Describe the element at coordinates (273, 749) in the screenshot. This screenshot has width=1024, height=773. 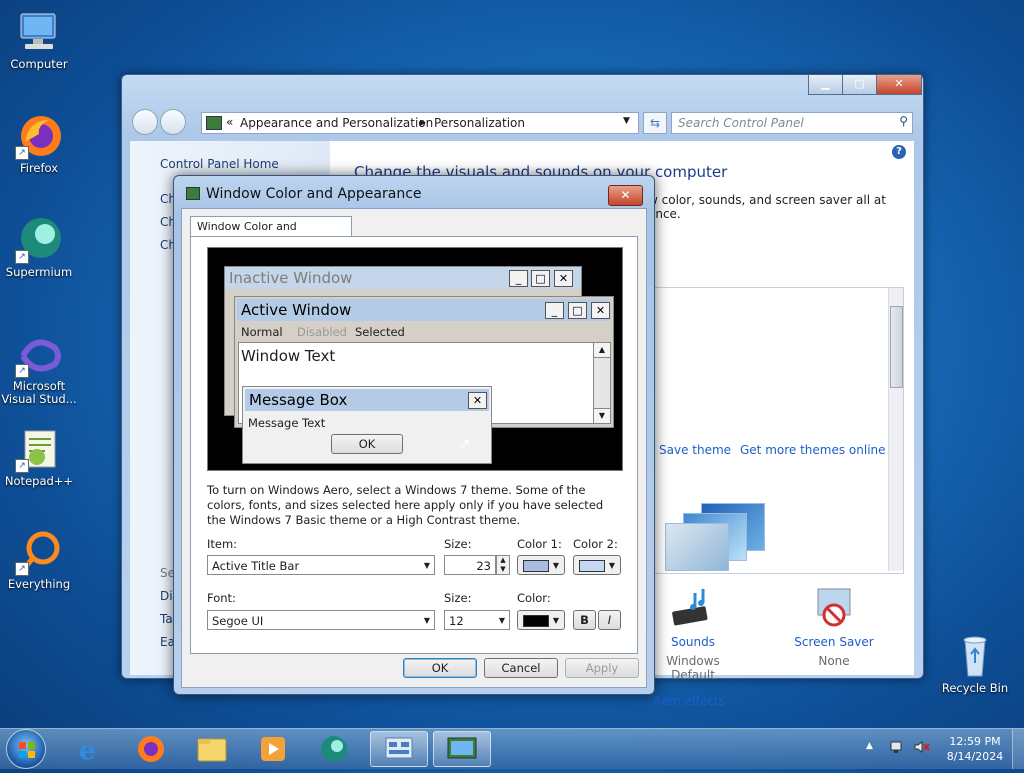
I see `taskbar-media-player` at that location.